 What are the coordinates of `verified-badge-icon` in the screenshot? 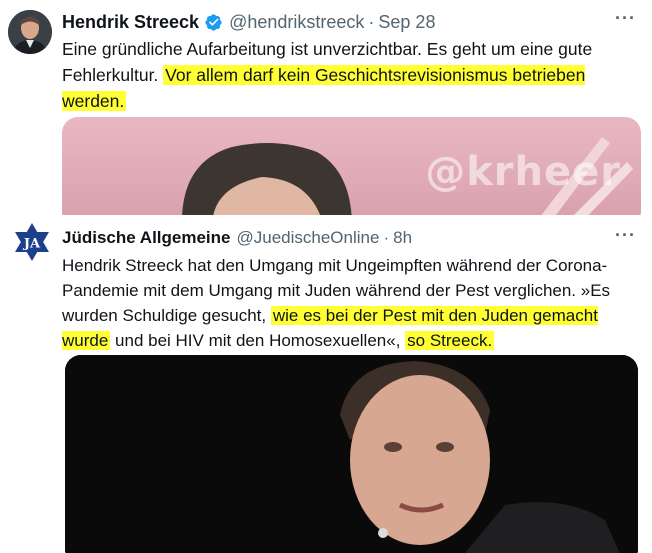 It's located at (213, 22).